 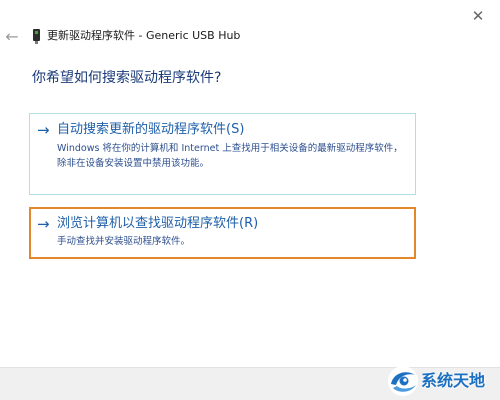 What do you see at coordinates (222, 233) in the screenshot?
I see `option-browse-computer: → 浏览计算机以查找驱动程序软件(R) 手动查找并安装驱动程序软件。` at bounding box center [222, 233].